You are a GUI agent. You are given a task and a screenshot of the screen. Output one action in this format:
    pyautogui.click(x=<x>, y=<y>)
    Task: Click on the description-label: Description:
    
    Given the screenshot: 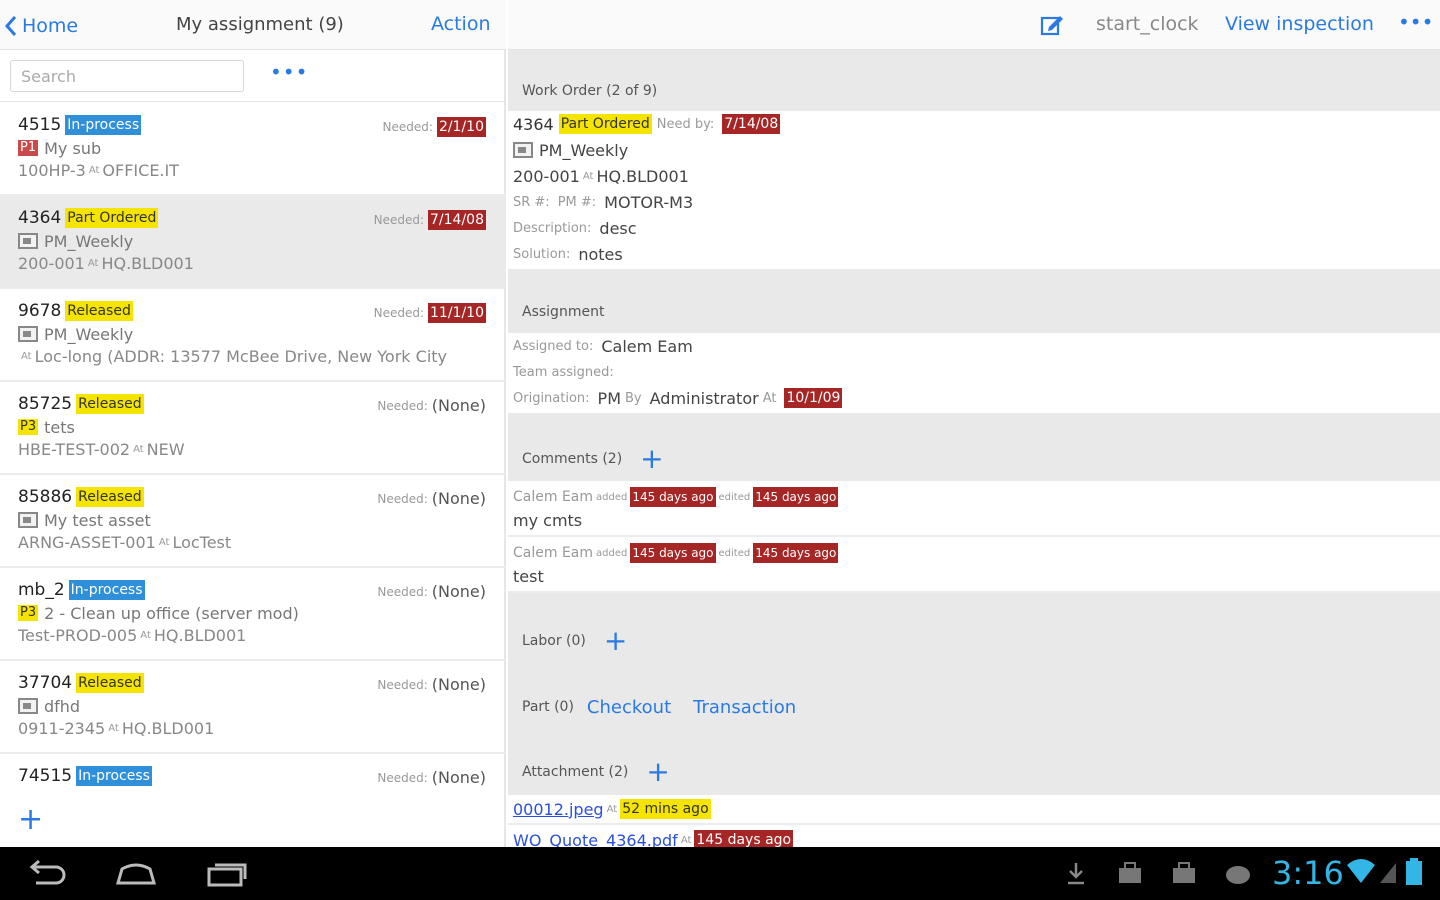 What is the action you would take?
    pyautogui.click(x=552, y=228)
    